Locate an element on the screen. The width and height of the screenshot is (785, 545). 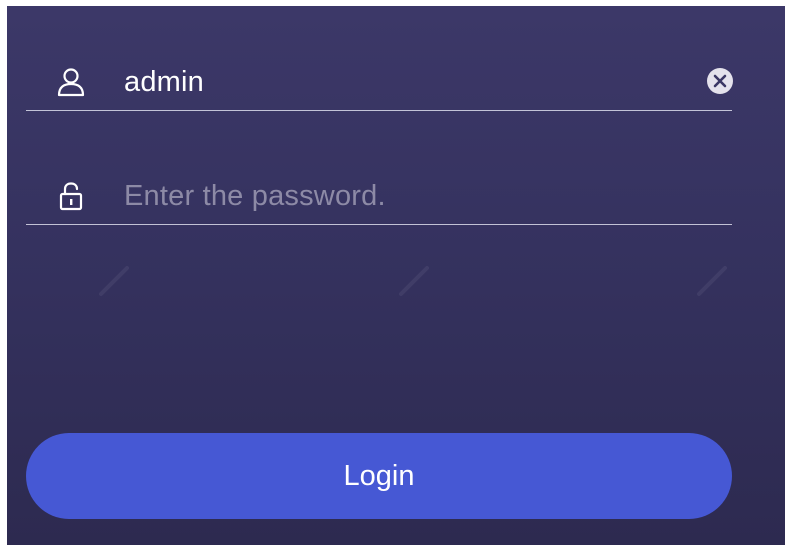
user-icon is located at coordinates (71, 82).